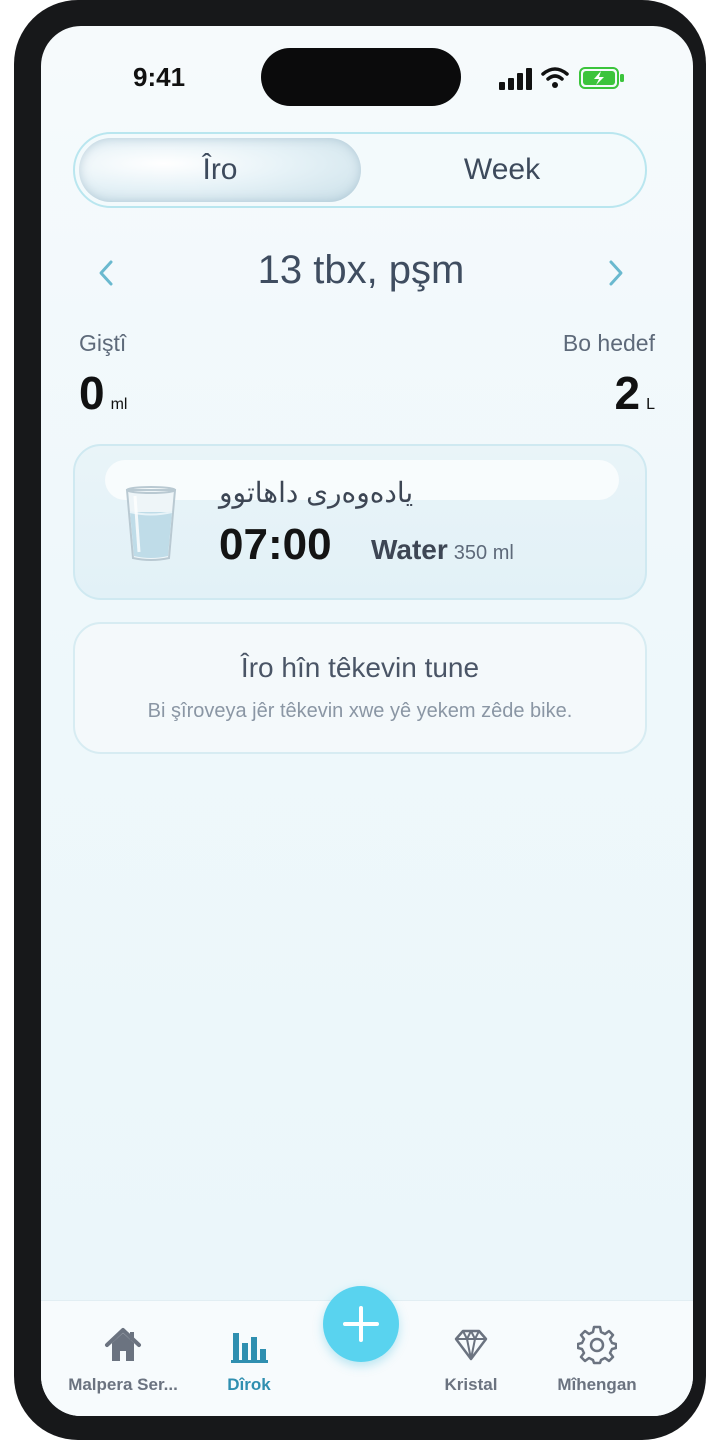 Image resolution: width=720 pixels, height=1440 pixels. Describe the element at coordinates (608, 343) in the screenshot. I see `goal-label: Bo hedef` at that location.